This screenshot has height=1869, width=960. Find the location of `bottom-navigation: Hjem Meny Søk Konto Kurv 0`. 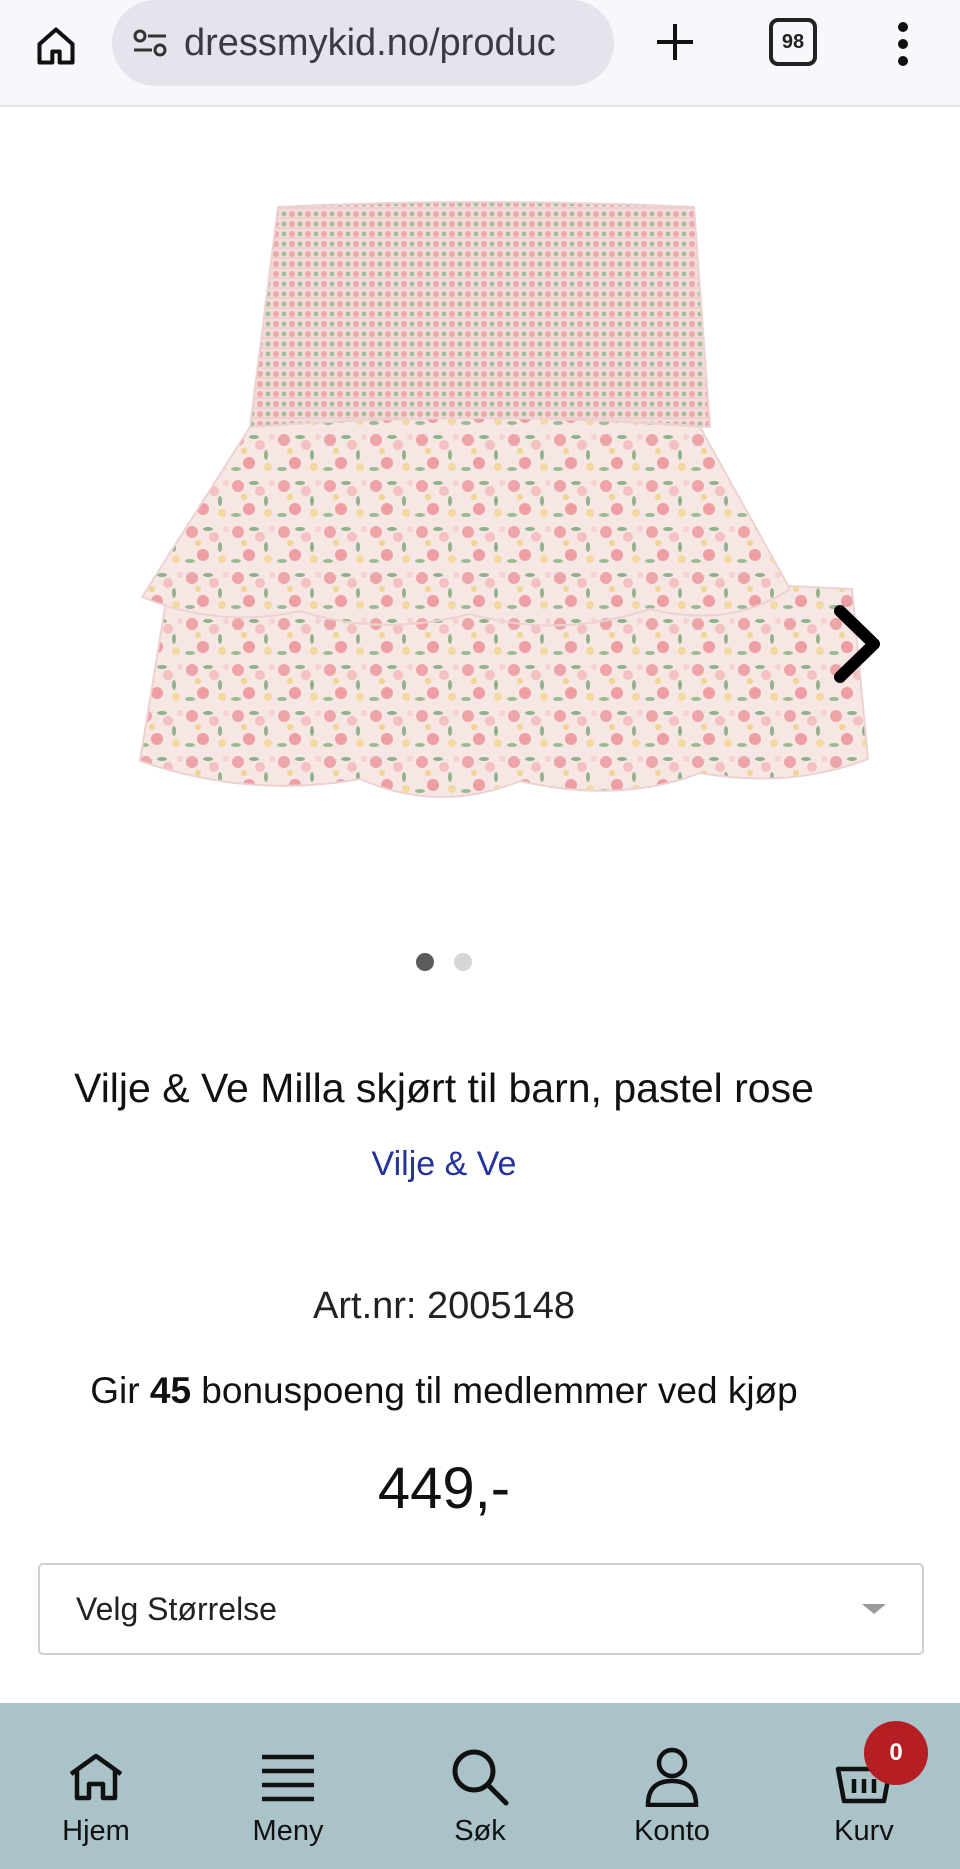

bottom-navigation: Hjem Meny Søk Konto Kurv 0 is located at coordinates (480, 1786).